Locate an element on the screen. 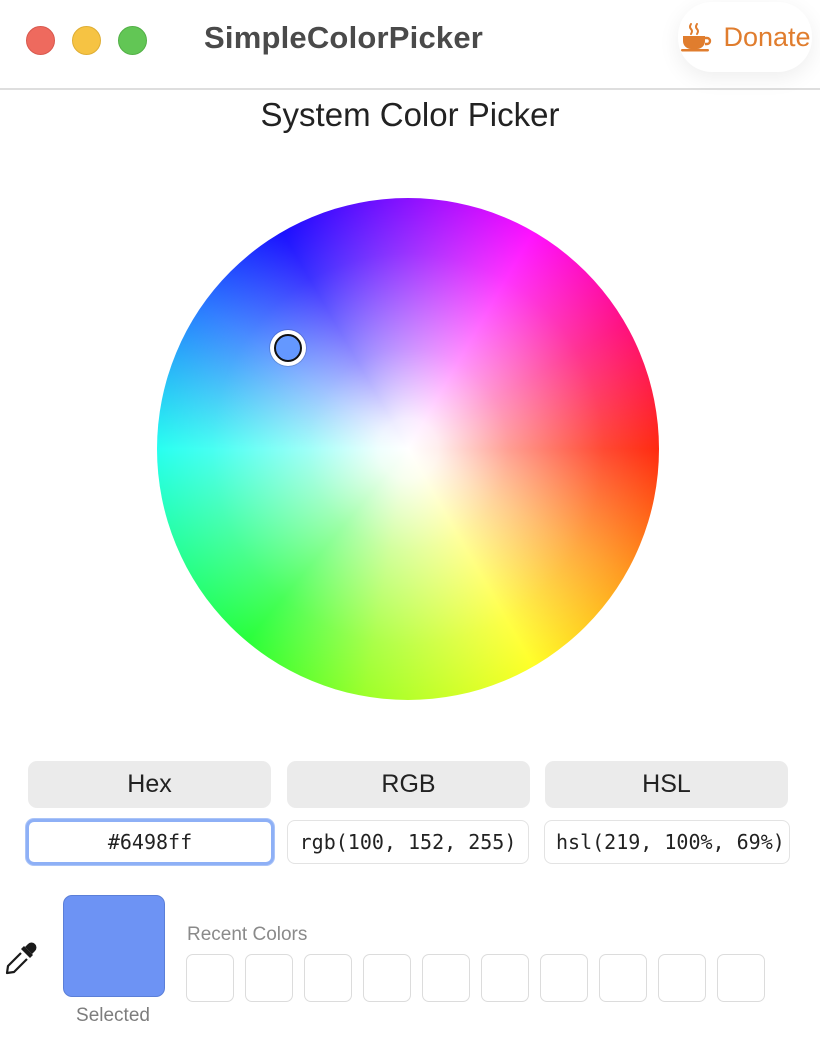 The image size is (820, 1038). window-title: SimpleColorPicker is located at coordinates (344, 37).